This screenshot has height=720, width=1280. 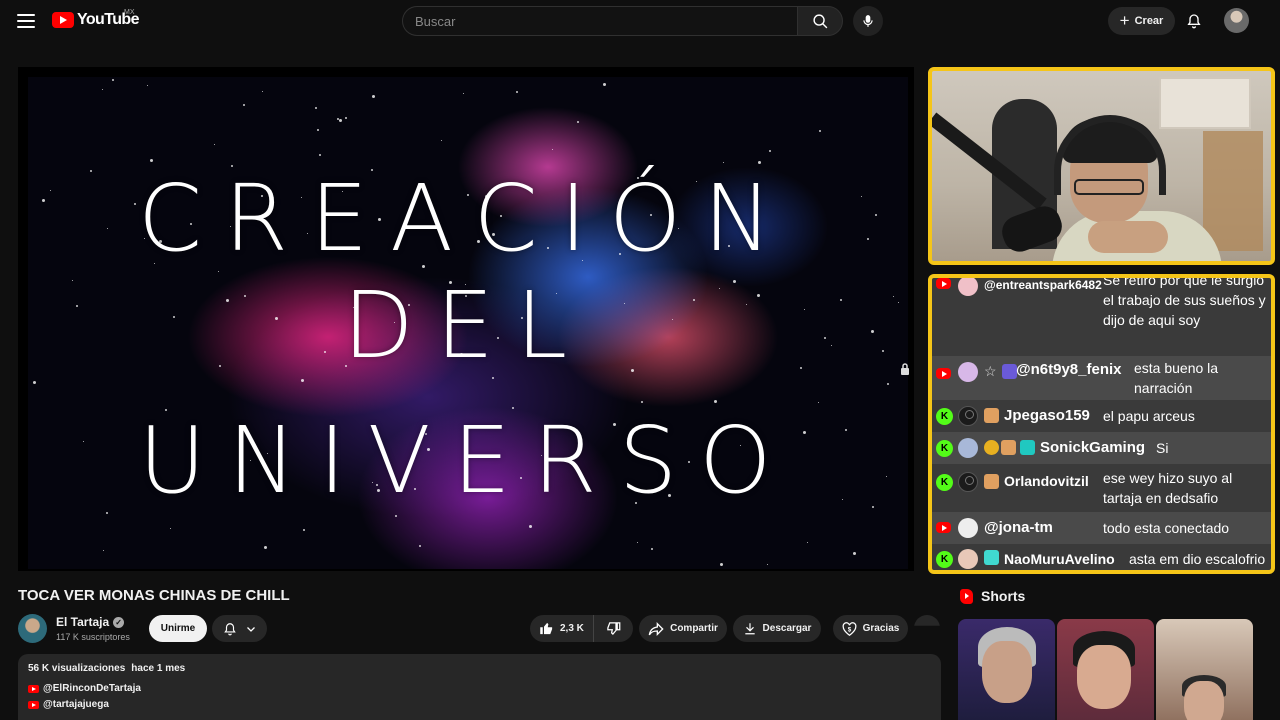 What do you see at coordinates (1003, 596) in the screenshot?
I see `shorts-heading: Shorts` at bounding box center [1003, 596].